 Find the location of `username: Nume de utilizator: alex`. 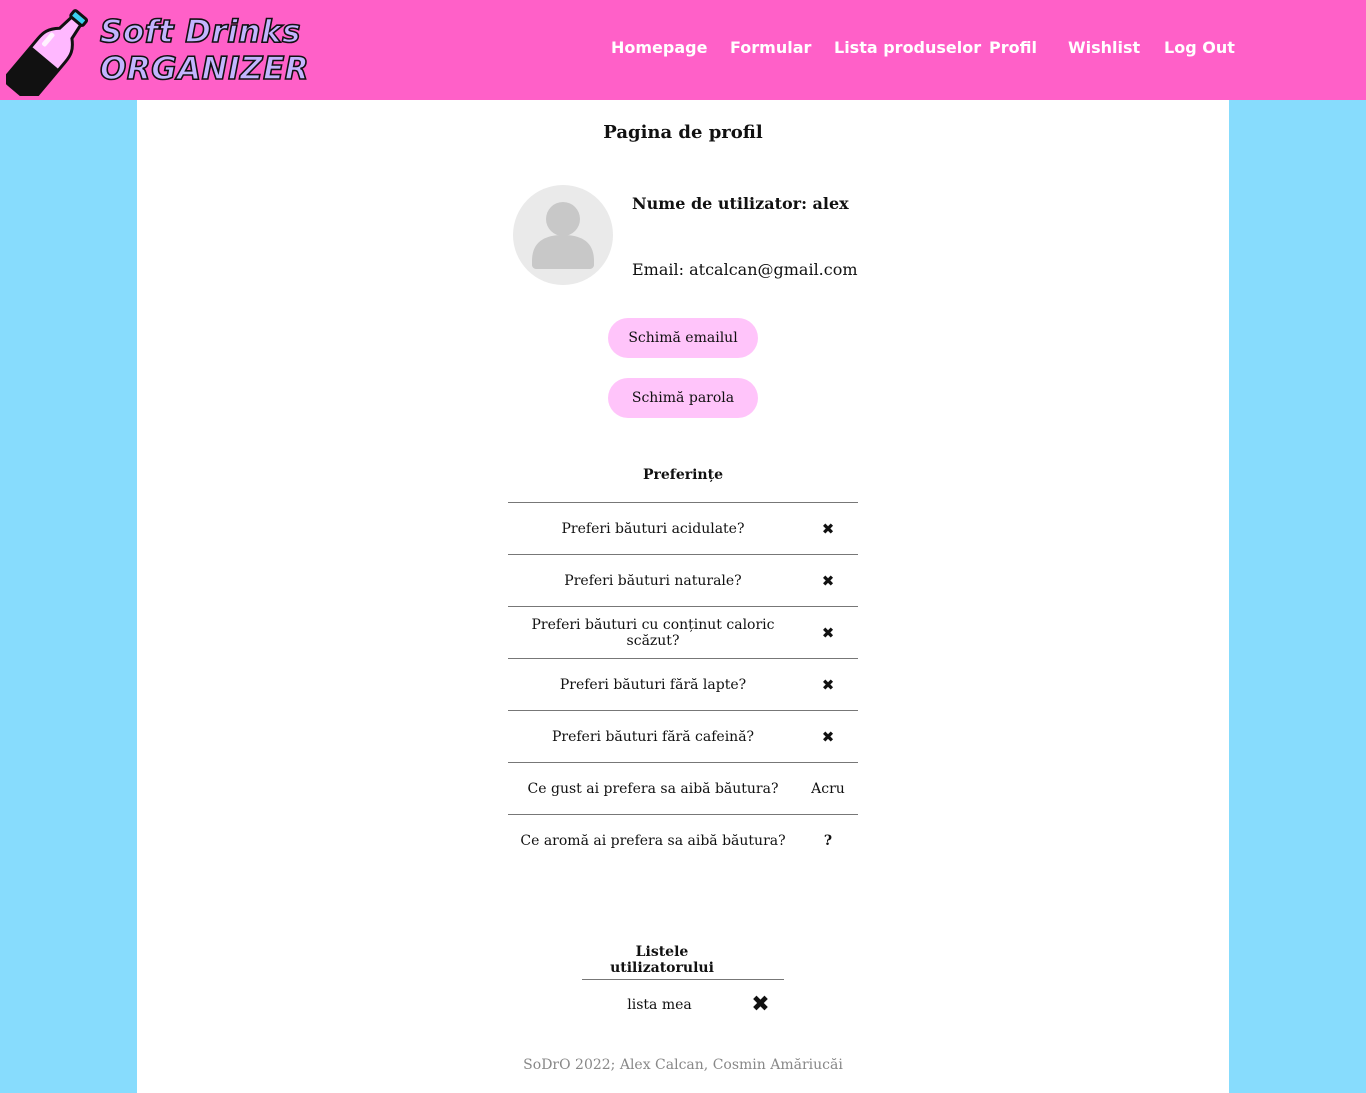

username: Nume de utilizator: alex is located at coordinates (740, 203).